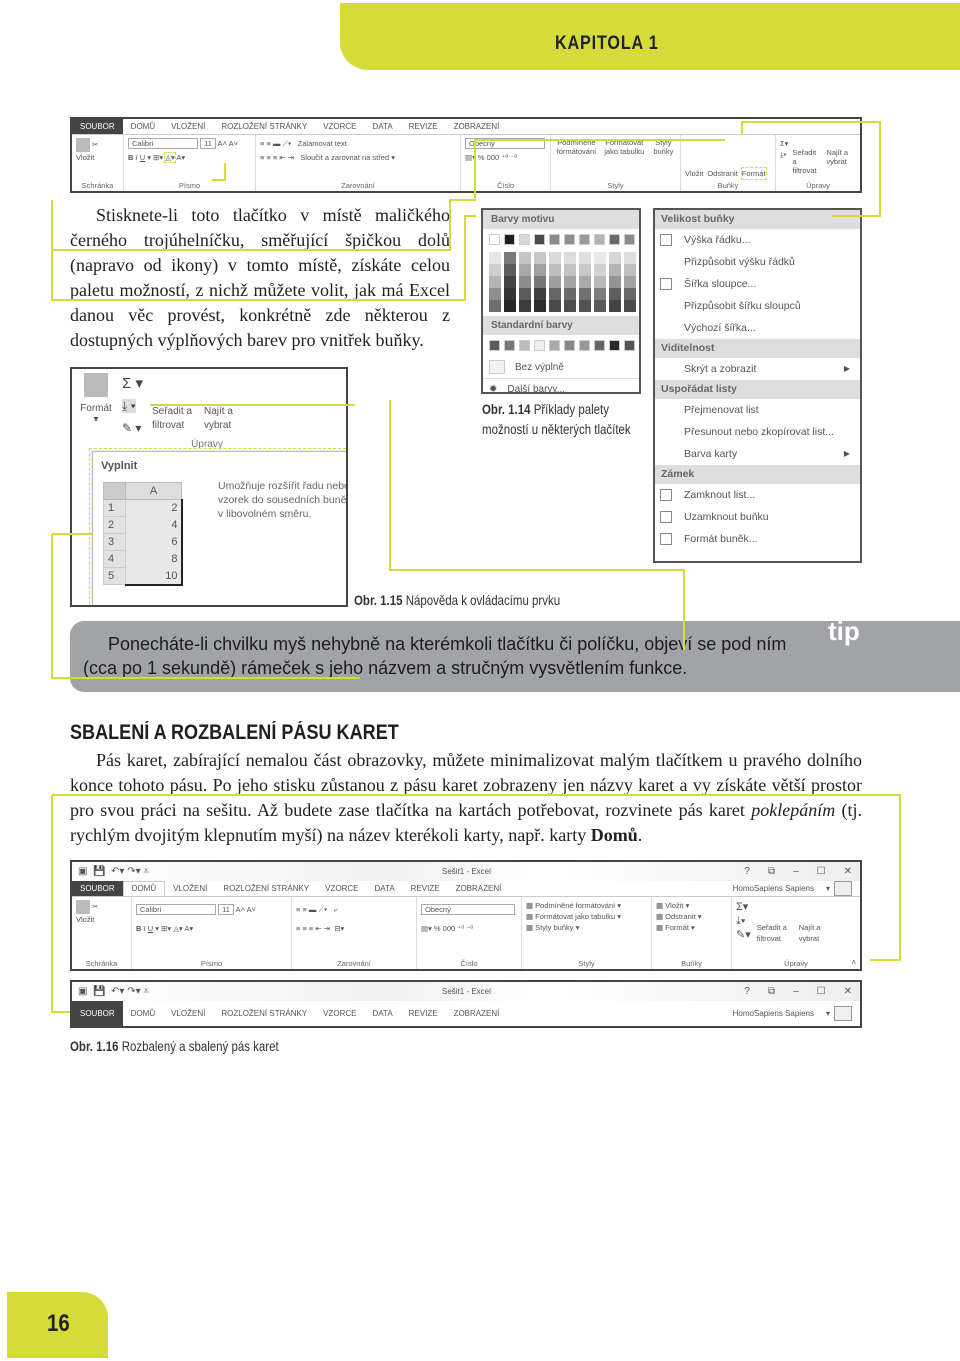  What do you see at coordinates (747, 991) in the screenshot?
I see `help-icon: ?` at bounding box center [747, 991].